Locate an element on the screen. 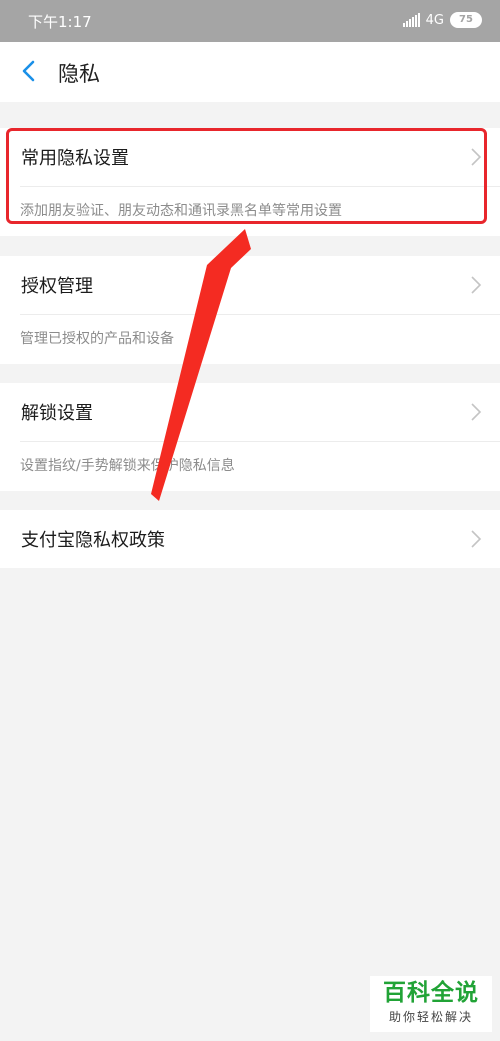 This screenshot has width=500, height=1041. nav-bar: 隐私 is located at coordinates (250, 72).